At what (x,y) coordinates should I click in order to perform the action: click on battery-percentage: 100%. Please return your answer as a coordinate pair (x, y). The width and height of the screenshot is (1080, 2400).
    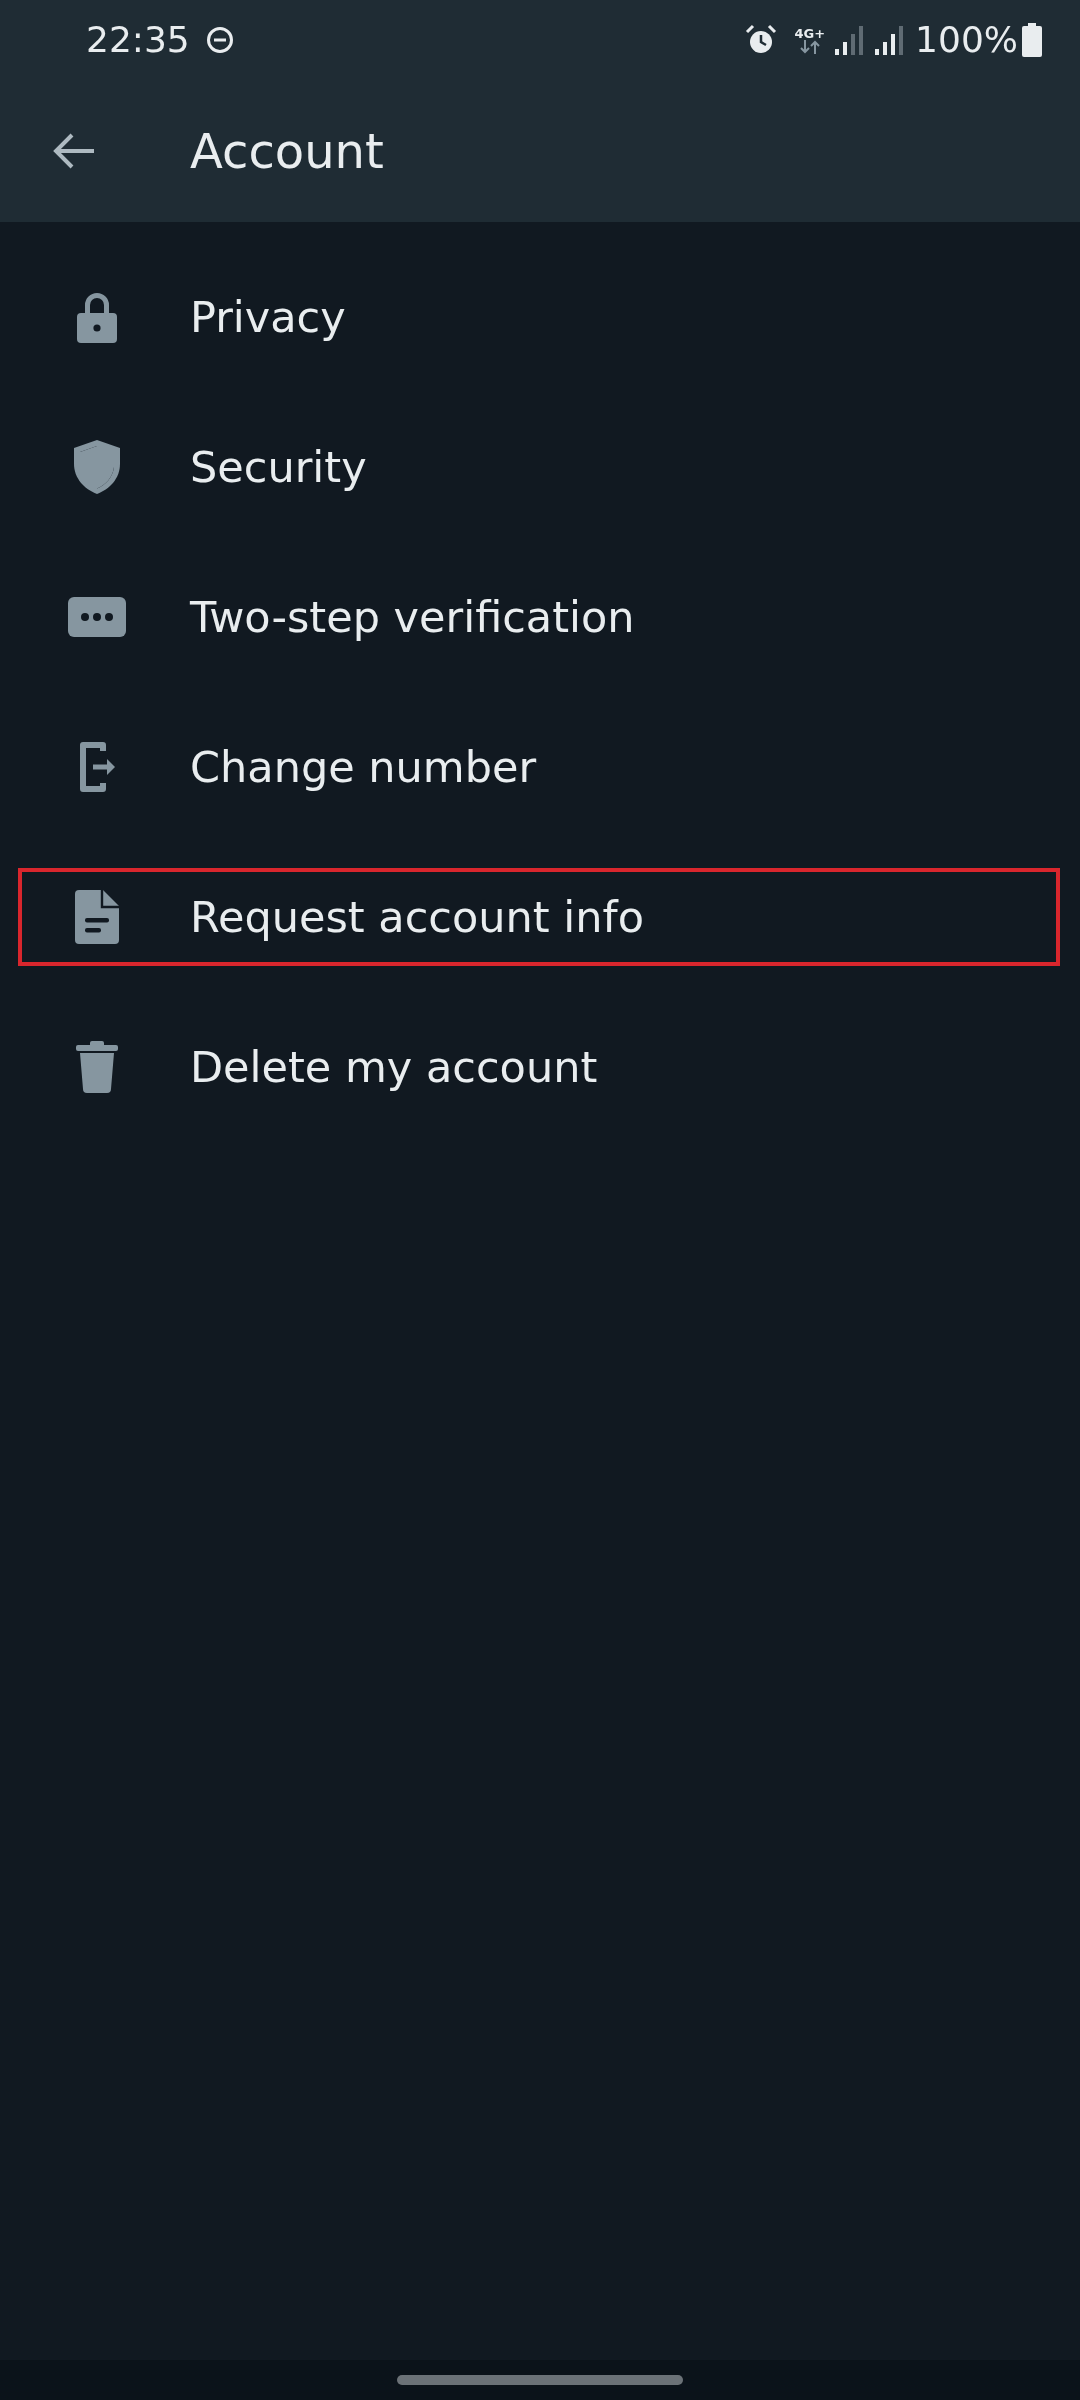
    Looking at the image, I should click on (966, 40).